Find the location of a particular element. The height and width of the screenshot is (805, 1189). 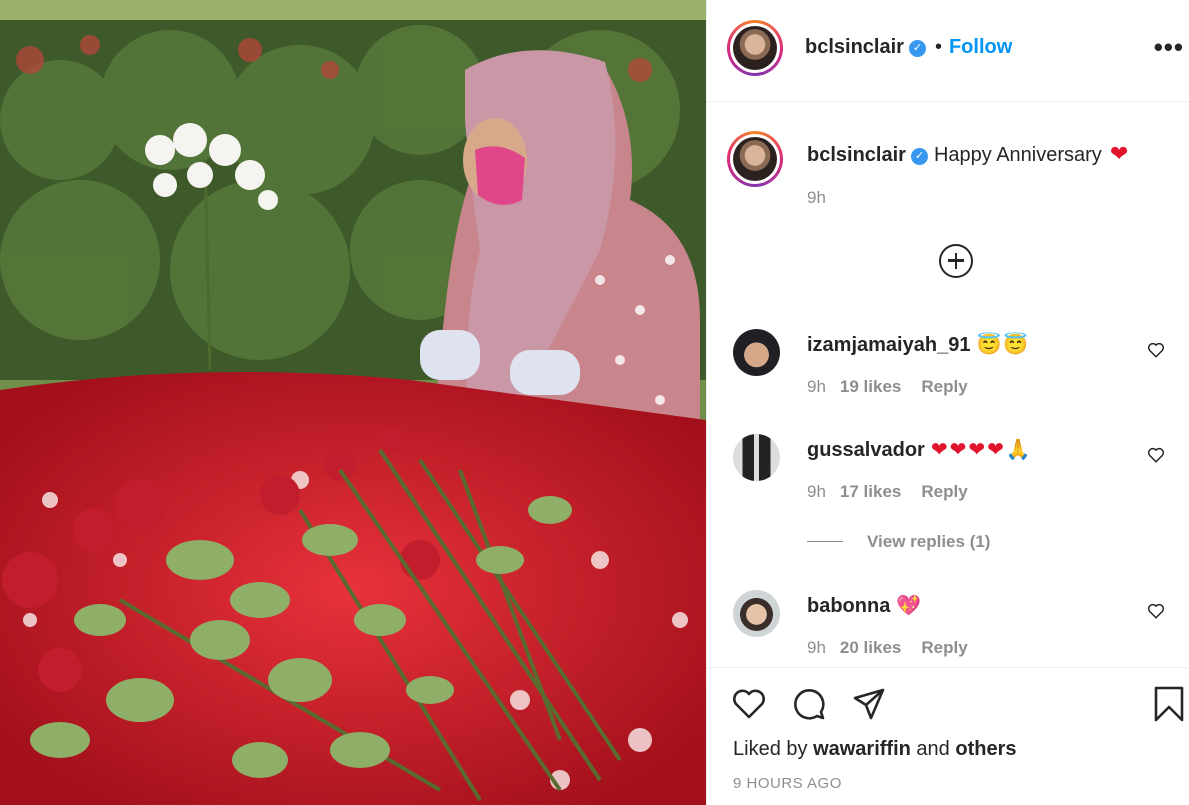

post-timestamp: 9 HOURS AGO is located at coordinates (787, 783).